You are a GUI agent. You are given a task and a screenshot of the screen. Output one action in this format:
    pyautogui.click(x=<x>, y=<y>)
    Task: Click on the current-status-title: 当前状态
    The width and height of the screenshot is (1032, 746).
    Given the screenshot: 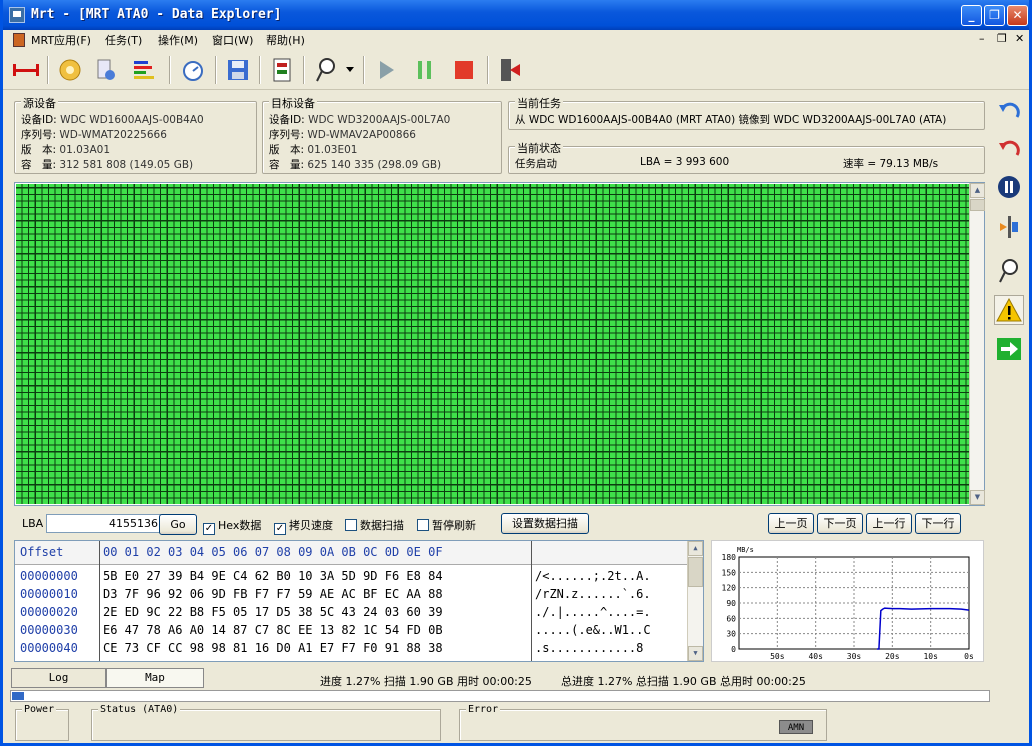 What is the action you would take?
    pyautogui.click(x=539, y=148)
    